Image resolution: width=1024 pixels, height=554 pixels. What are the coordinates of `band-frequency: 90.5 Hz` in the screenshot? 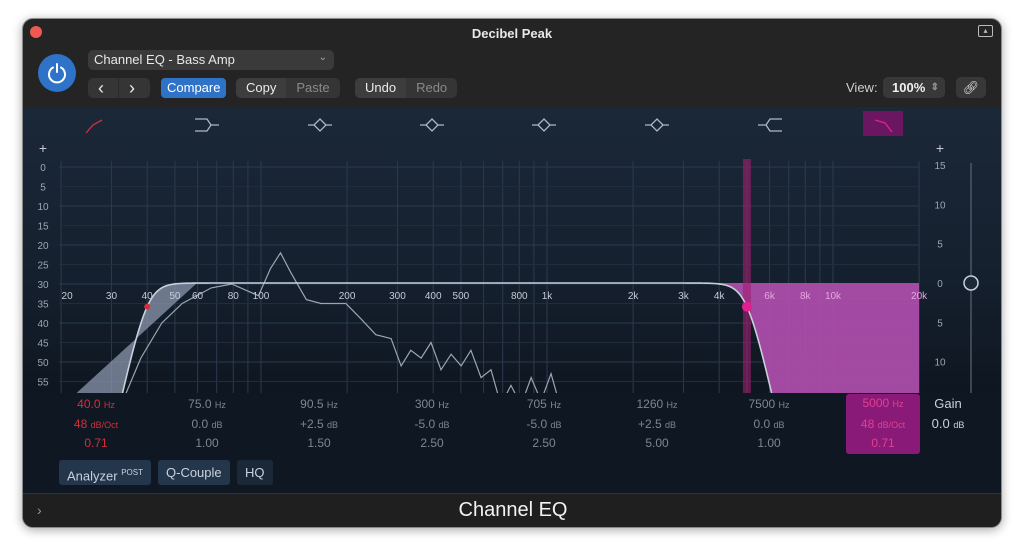 It's located at (319, 405).